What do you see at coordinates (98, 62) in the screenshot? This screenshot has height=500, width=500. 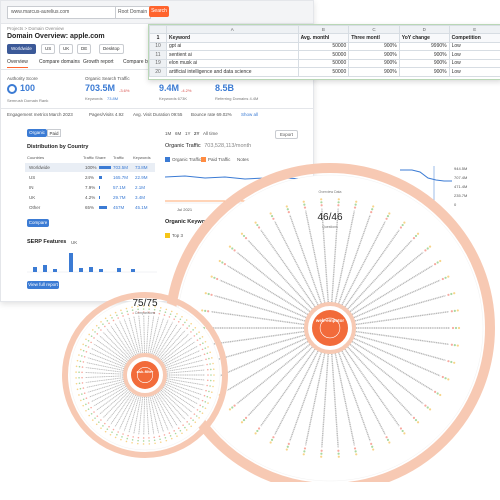 I see `tab-growth-report: Growth report` at bounding box center [98, 62].